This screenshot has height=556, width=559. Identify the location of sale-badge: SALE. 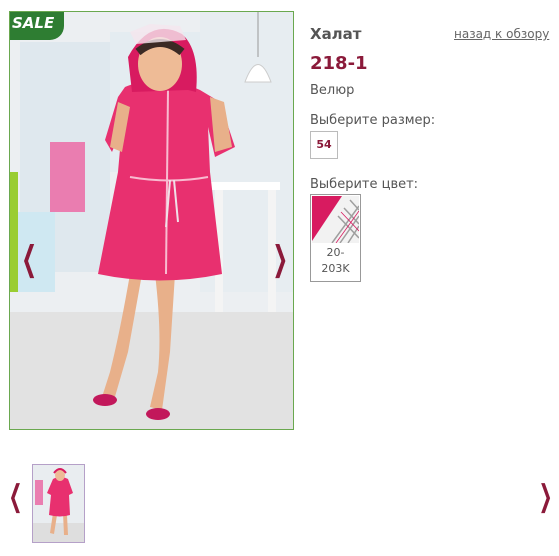
(37, 26).